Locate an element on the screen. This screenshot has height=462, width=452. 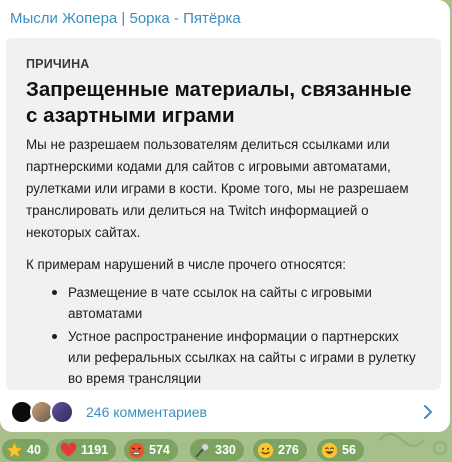
reaction-count: 40 is located at coordinates (34, 450).